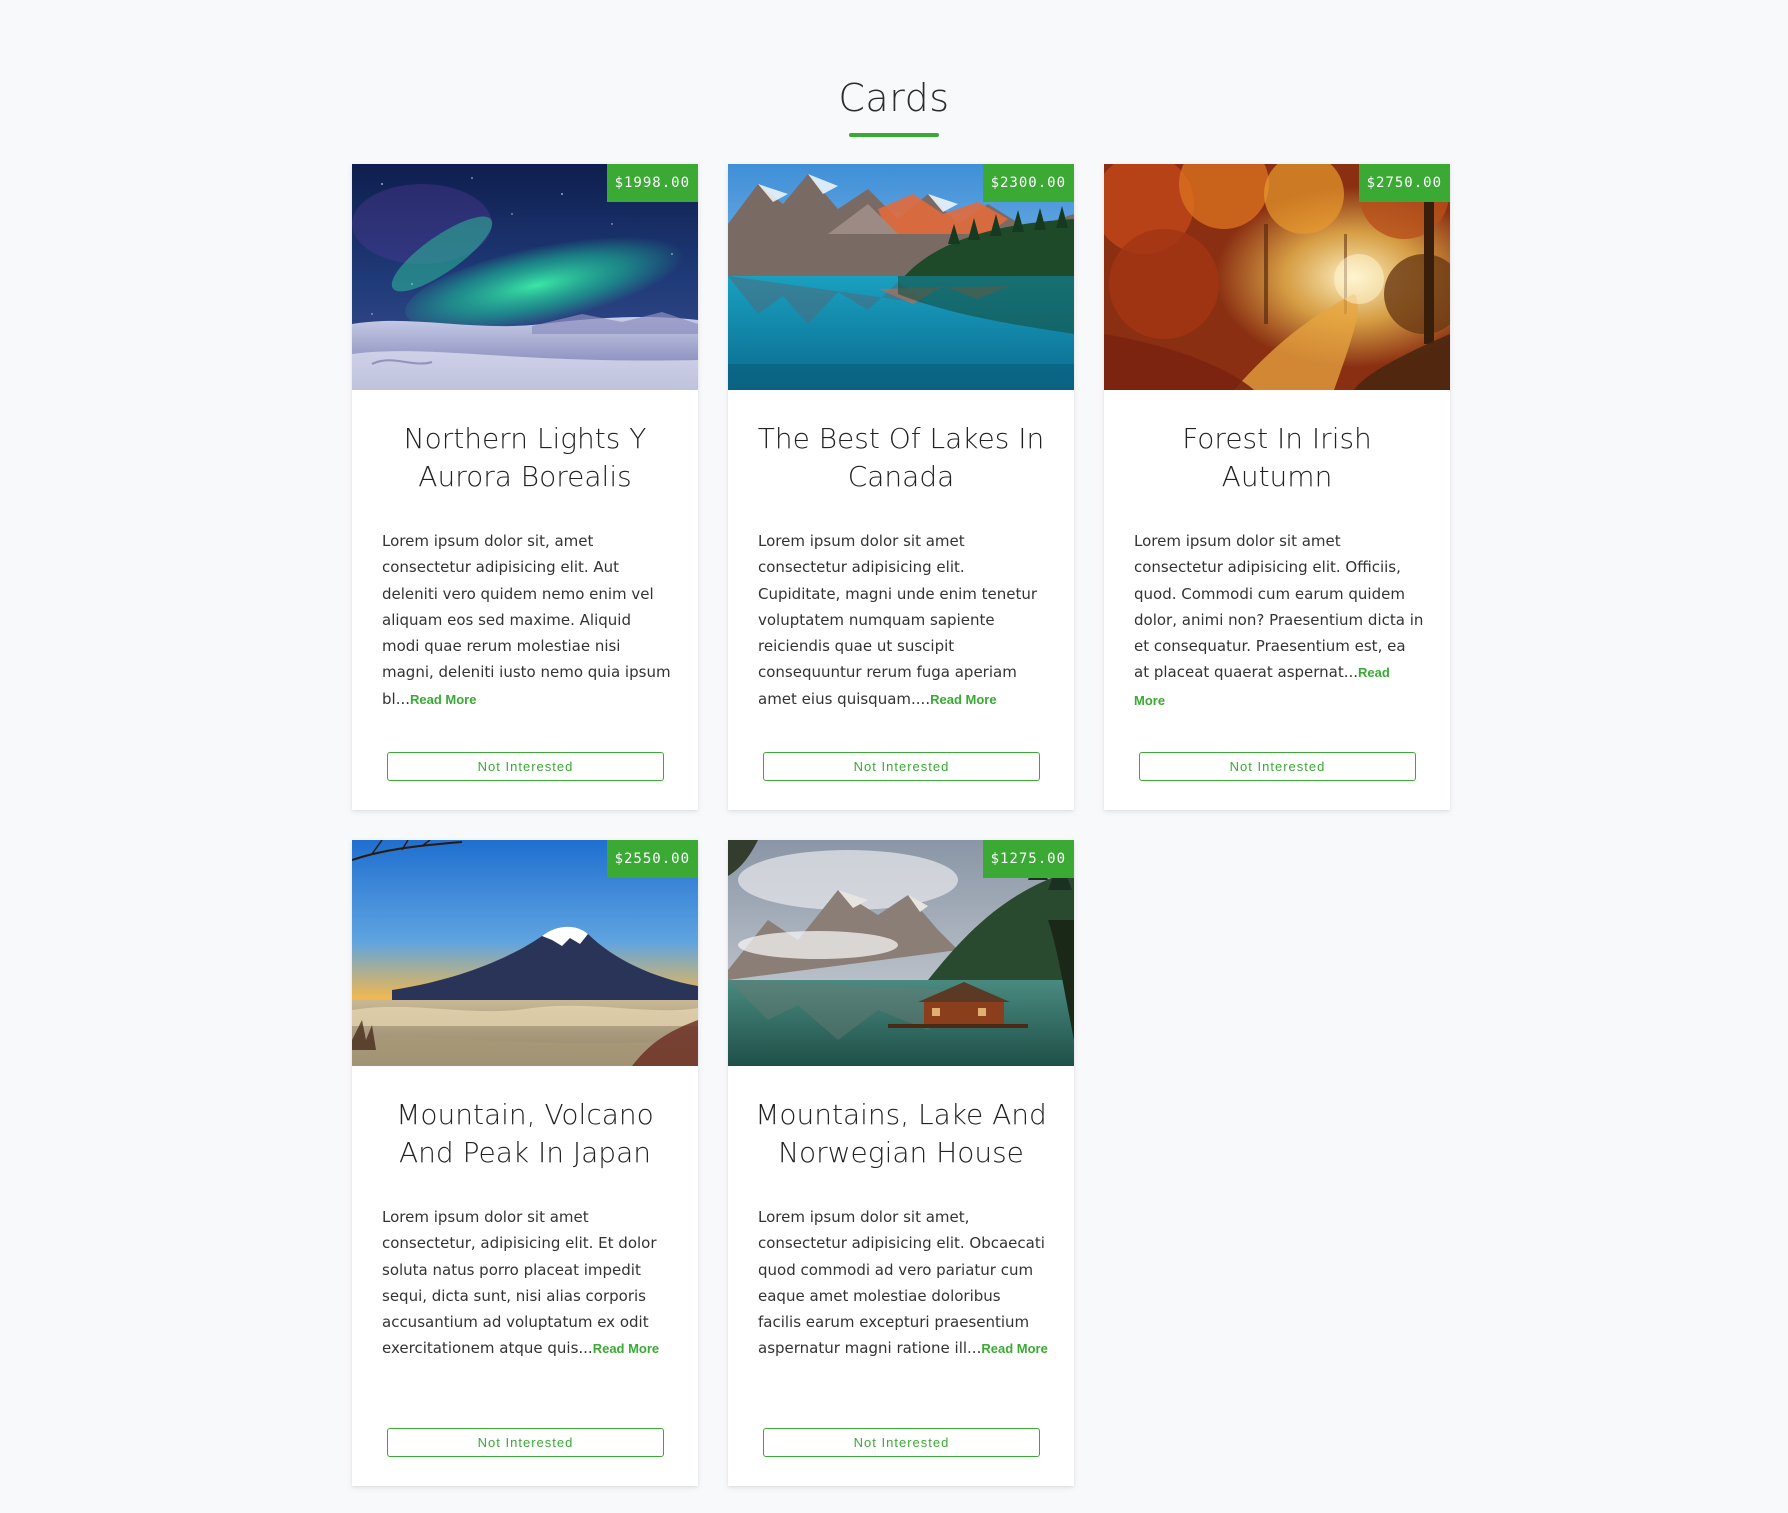  I want to click on title-underline, so click(894, 135).